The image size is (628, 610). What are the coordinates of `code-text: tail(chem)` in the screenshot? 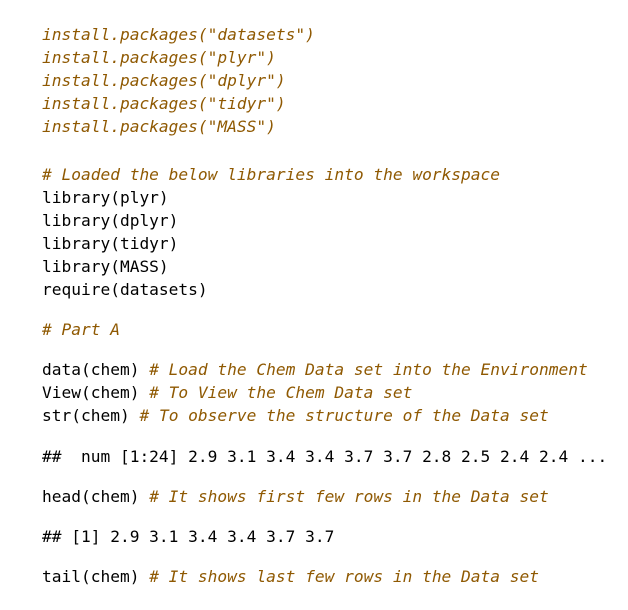 It's located at (95, 576).